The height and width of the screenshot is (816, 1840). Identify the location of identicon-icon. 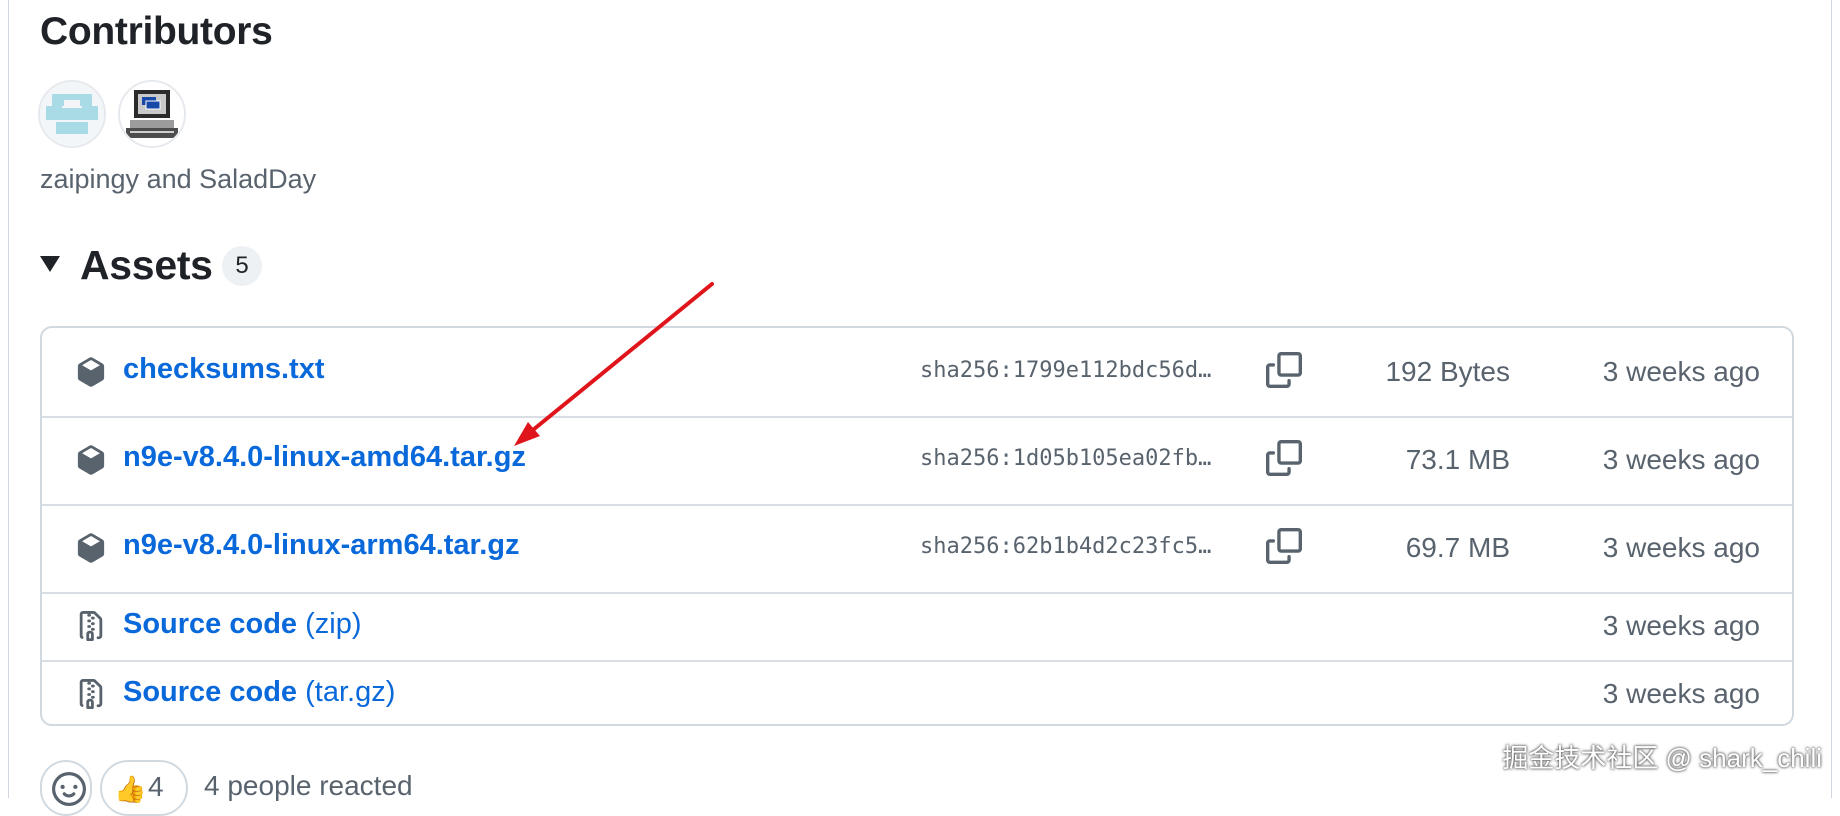
(72, 114).